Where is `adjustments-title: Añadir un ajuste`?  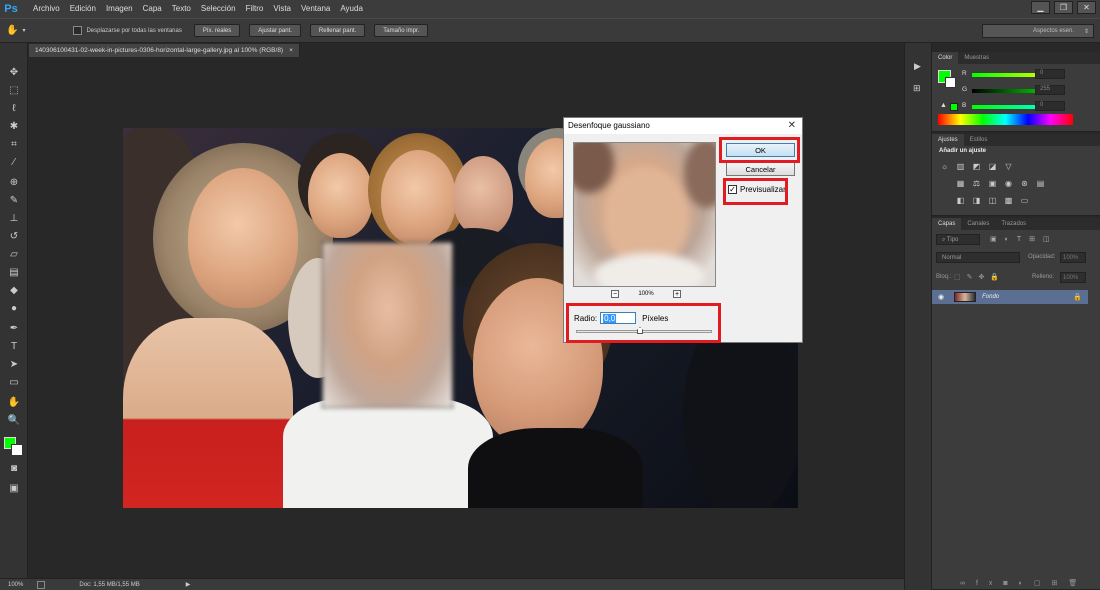
adjustments-title: Añadir un ajuste is located at coordinates (963, 151).